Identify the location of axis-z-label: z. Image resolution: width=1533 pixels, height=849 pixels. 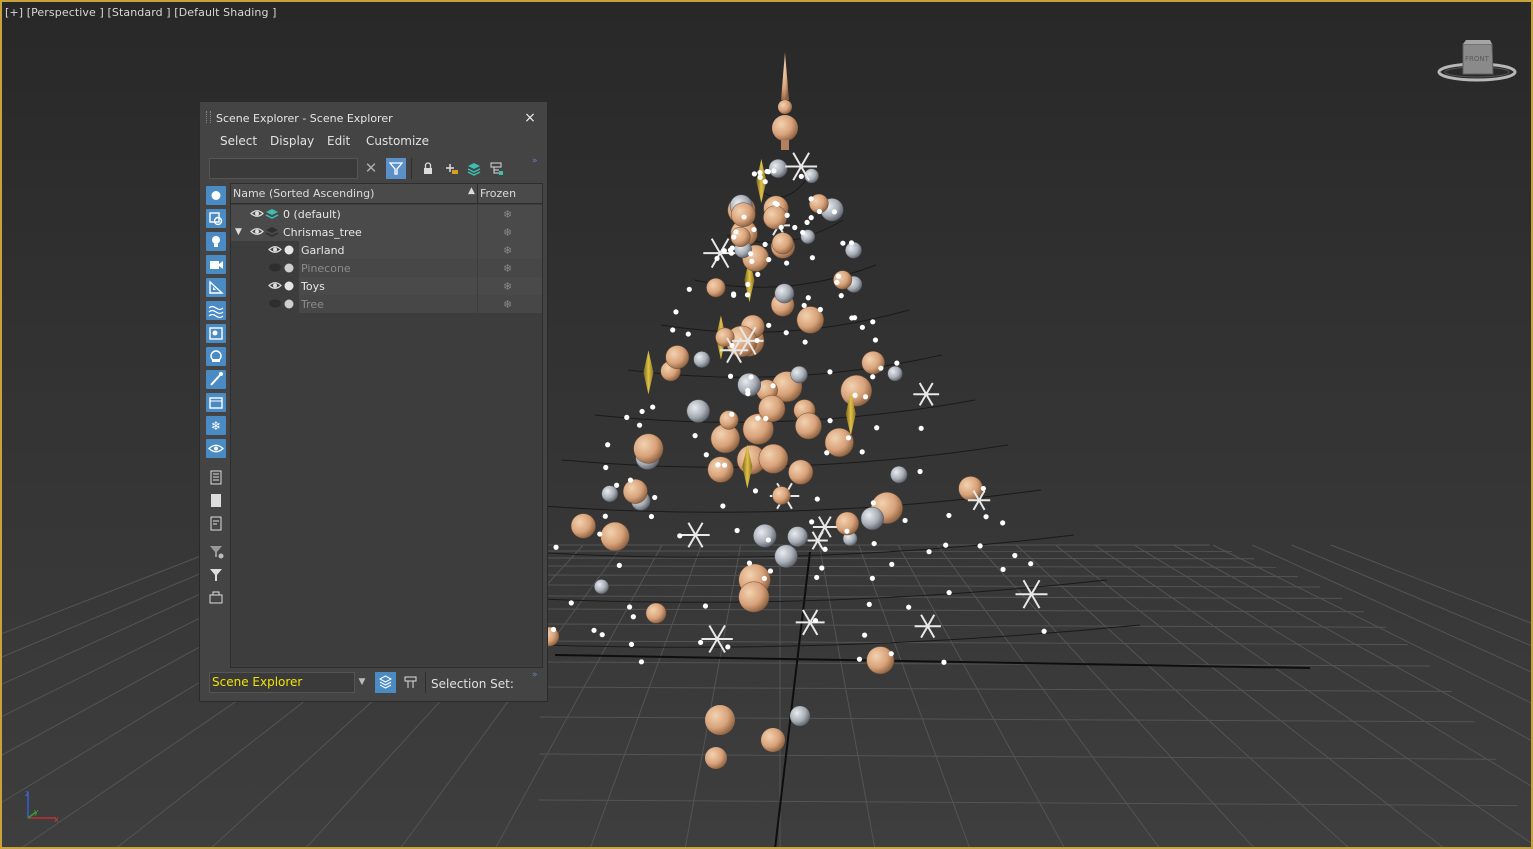
(27, 793).